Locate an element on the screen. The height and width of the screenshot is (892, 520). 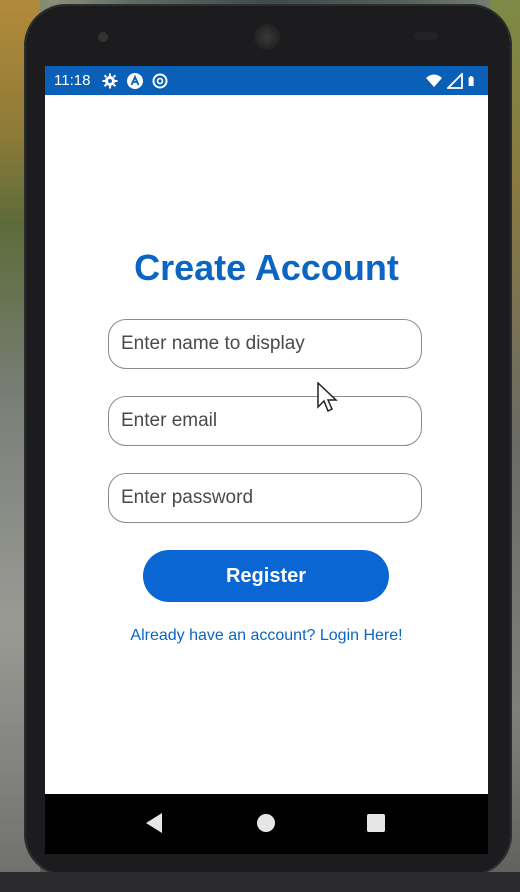
sync-icon is located at coordinates (160, 80).